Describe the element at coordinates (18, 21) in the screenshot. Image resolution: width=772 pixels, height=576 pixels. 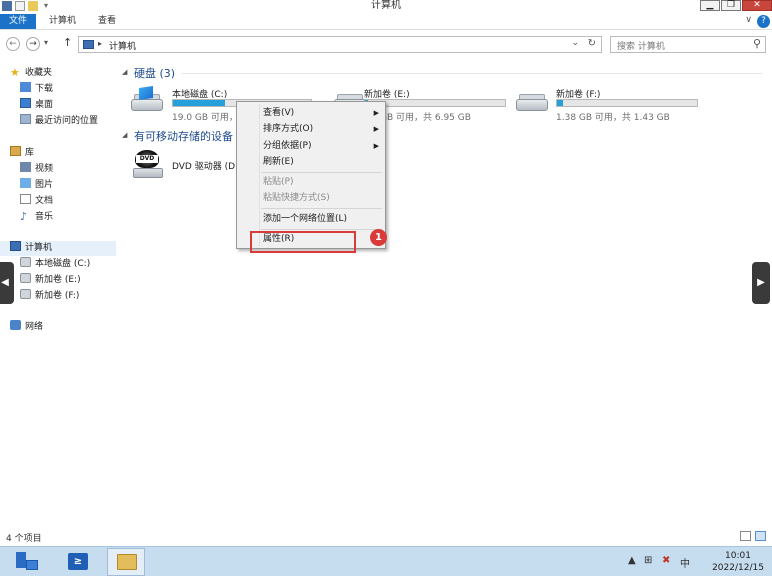
I see `tab-file: 文件` at that location.